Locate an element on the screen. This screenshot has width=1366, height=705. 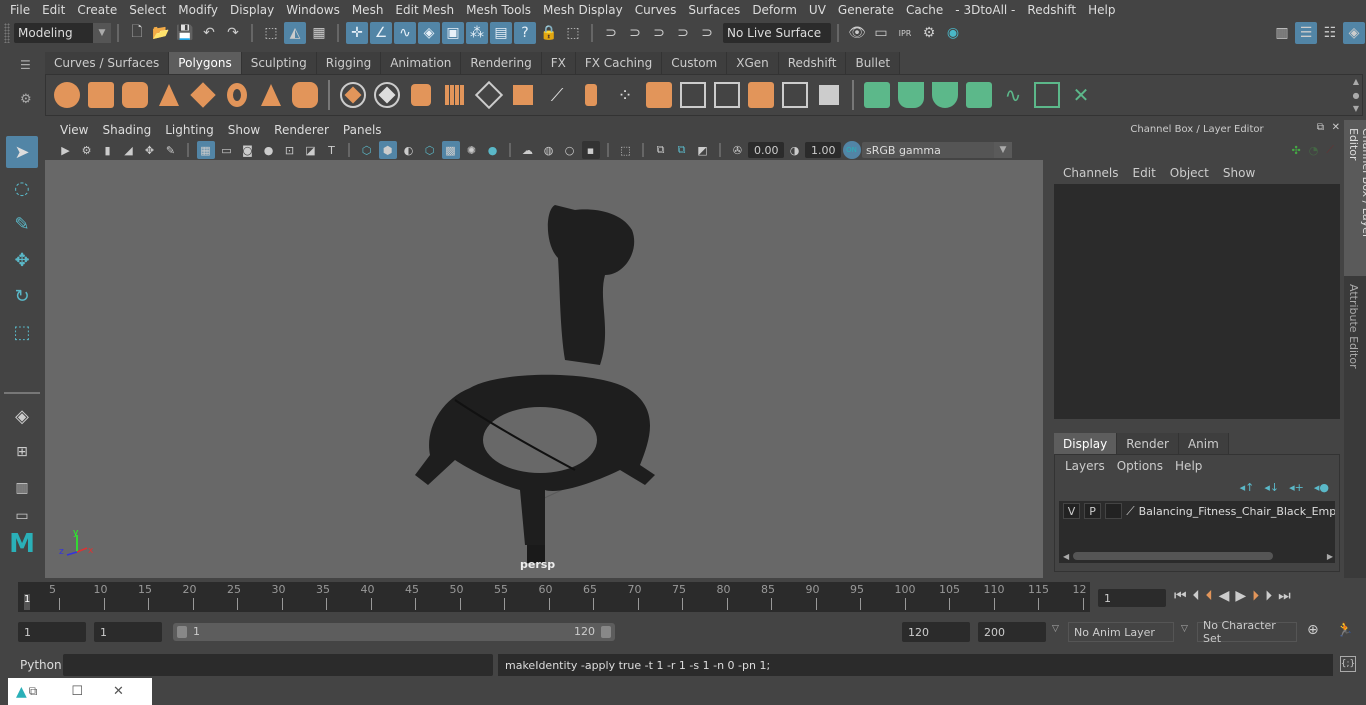
select-lock-icon: ⬚ is located at coordinates (573, 33).